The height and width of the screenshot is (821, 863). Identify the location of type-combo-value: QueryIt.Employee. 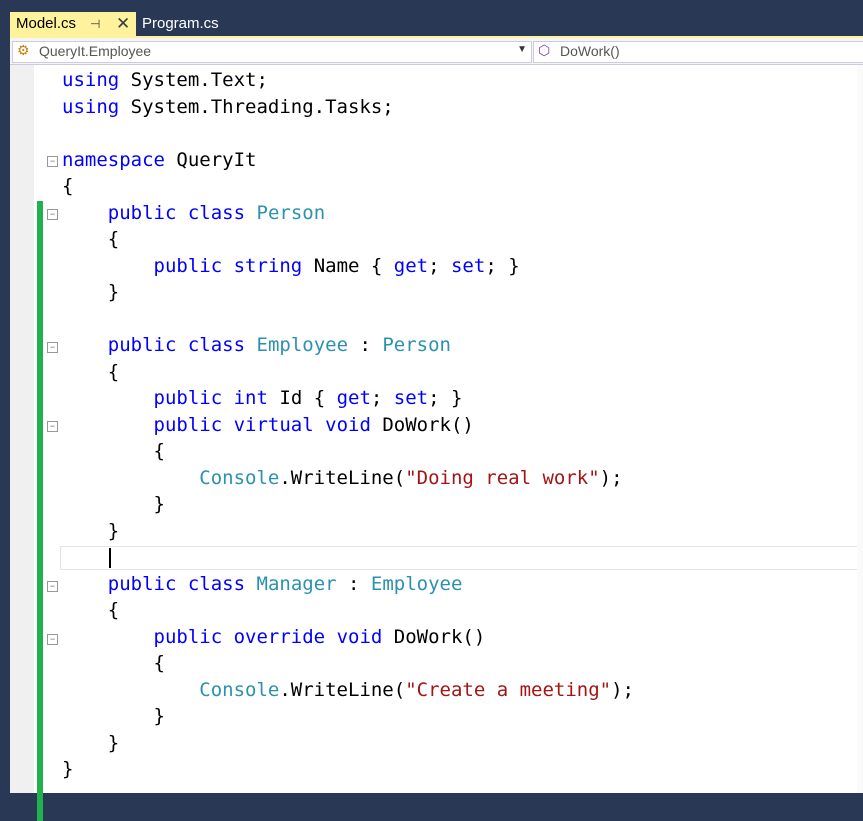
(95, 51).